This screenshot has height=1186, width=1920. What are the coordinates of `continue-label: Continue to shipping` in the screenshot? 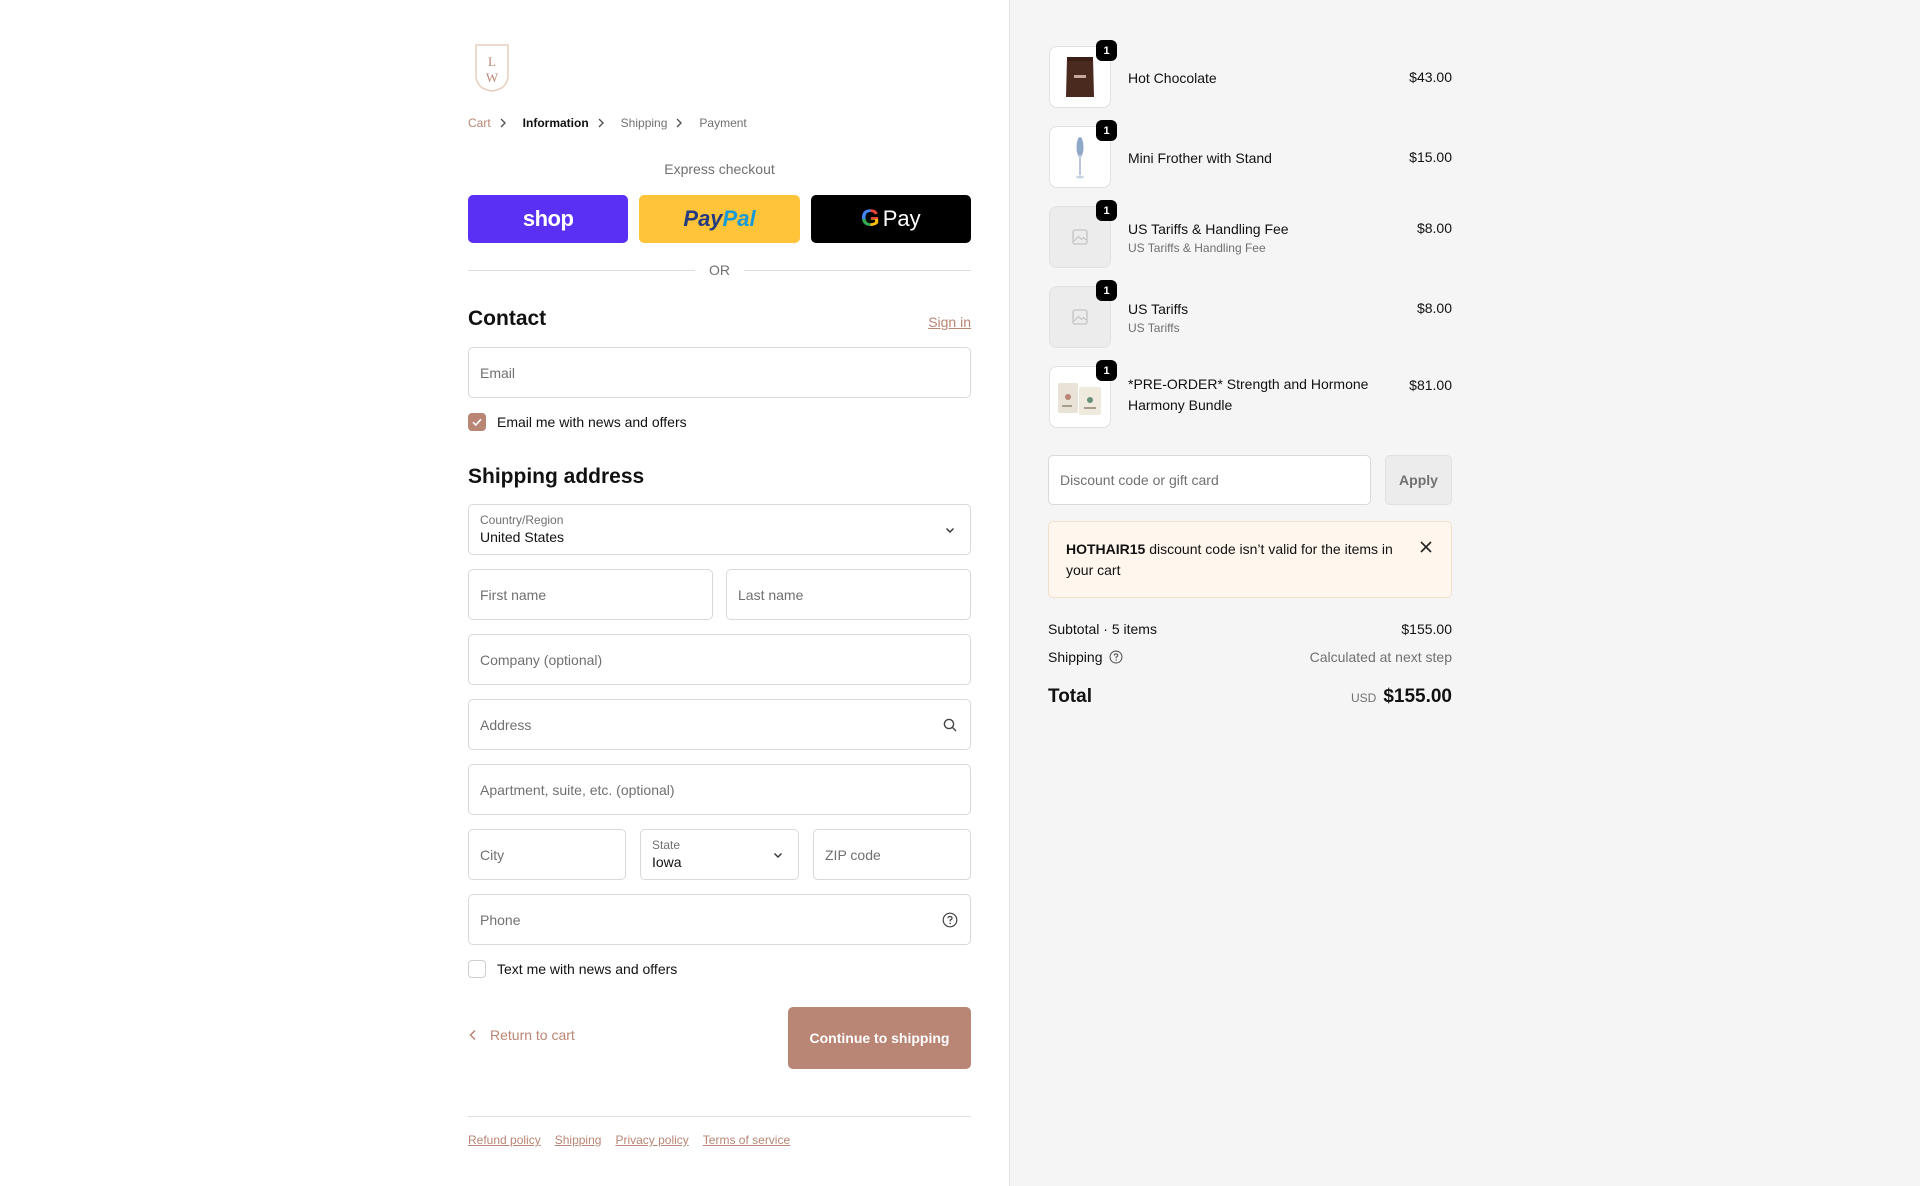 It's located at (879, 1038).